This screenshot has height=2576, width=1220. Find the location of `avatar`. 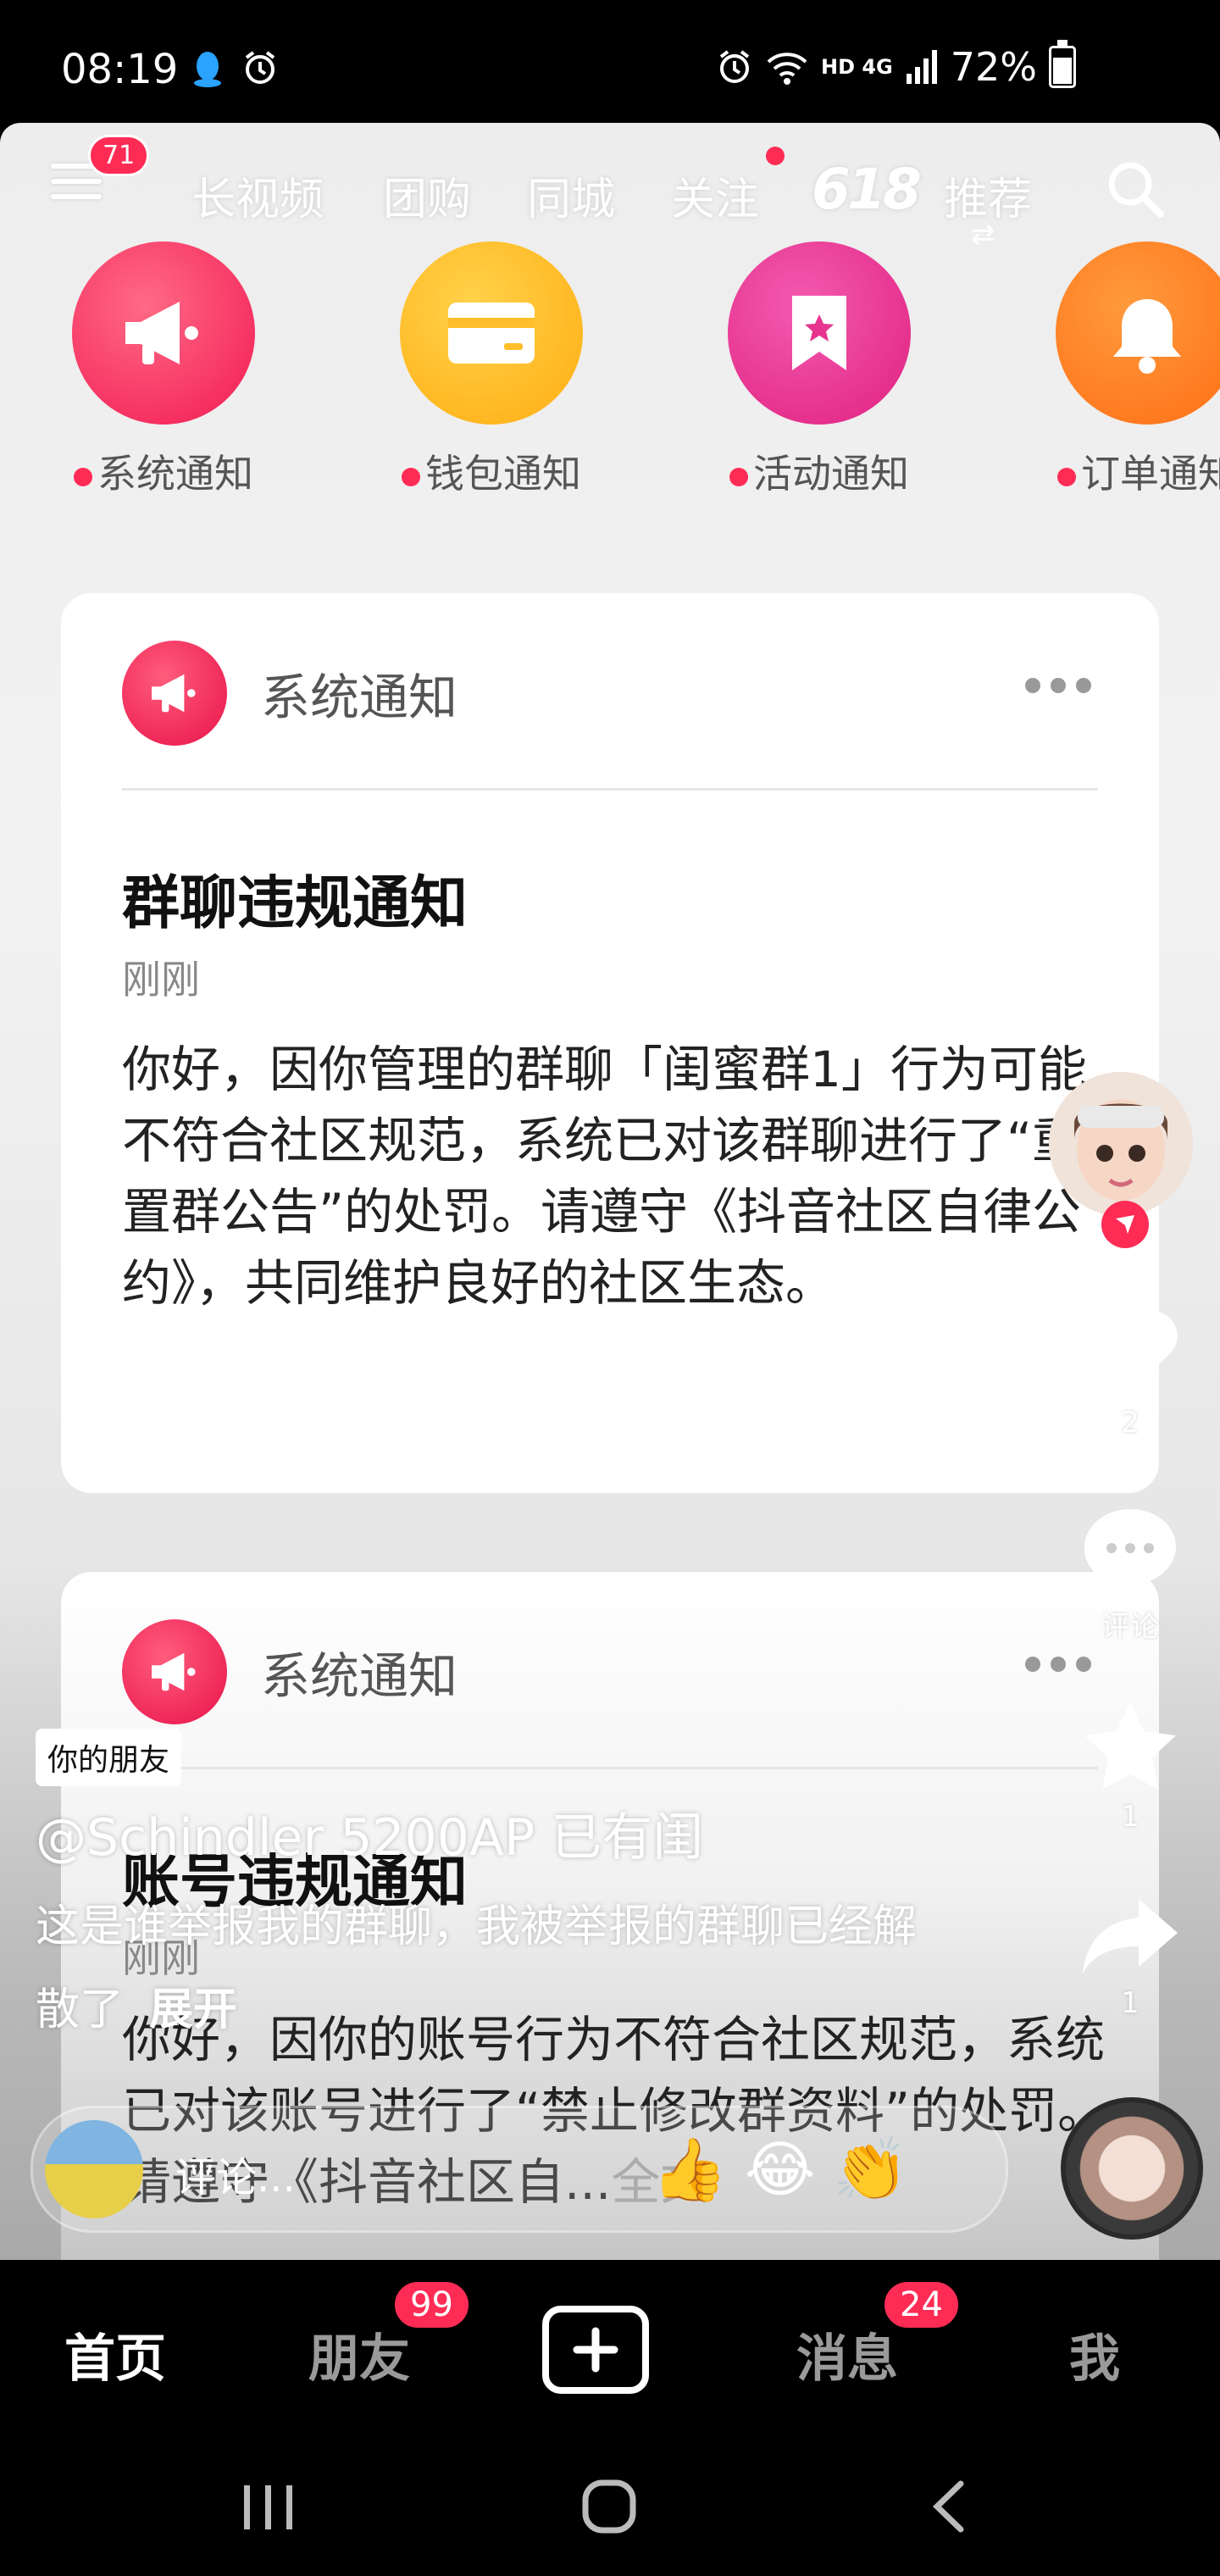

avatar is located at coordinates (94, 2169).